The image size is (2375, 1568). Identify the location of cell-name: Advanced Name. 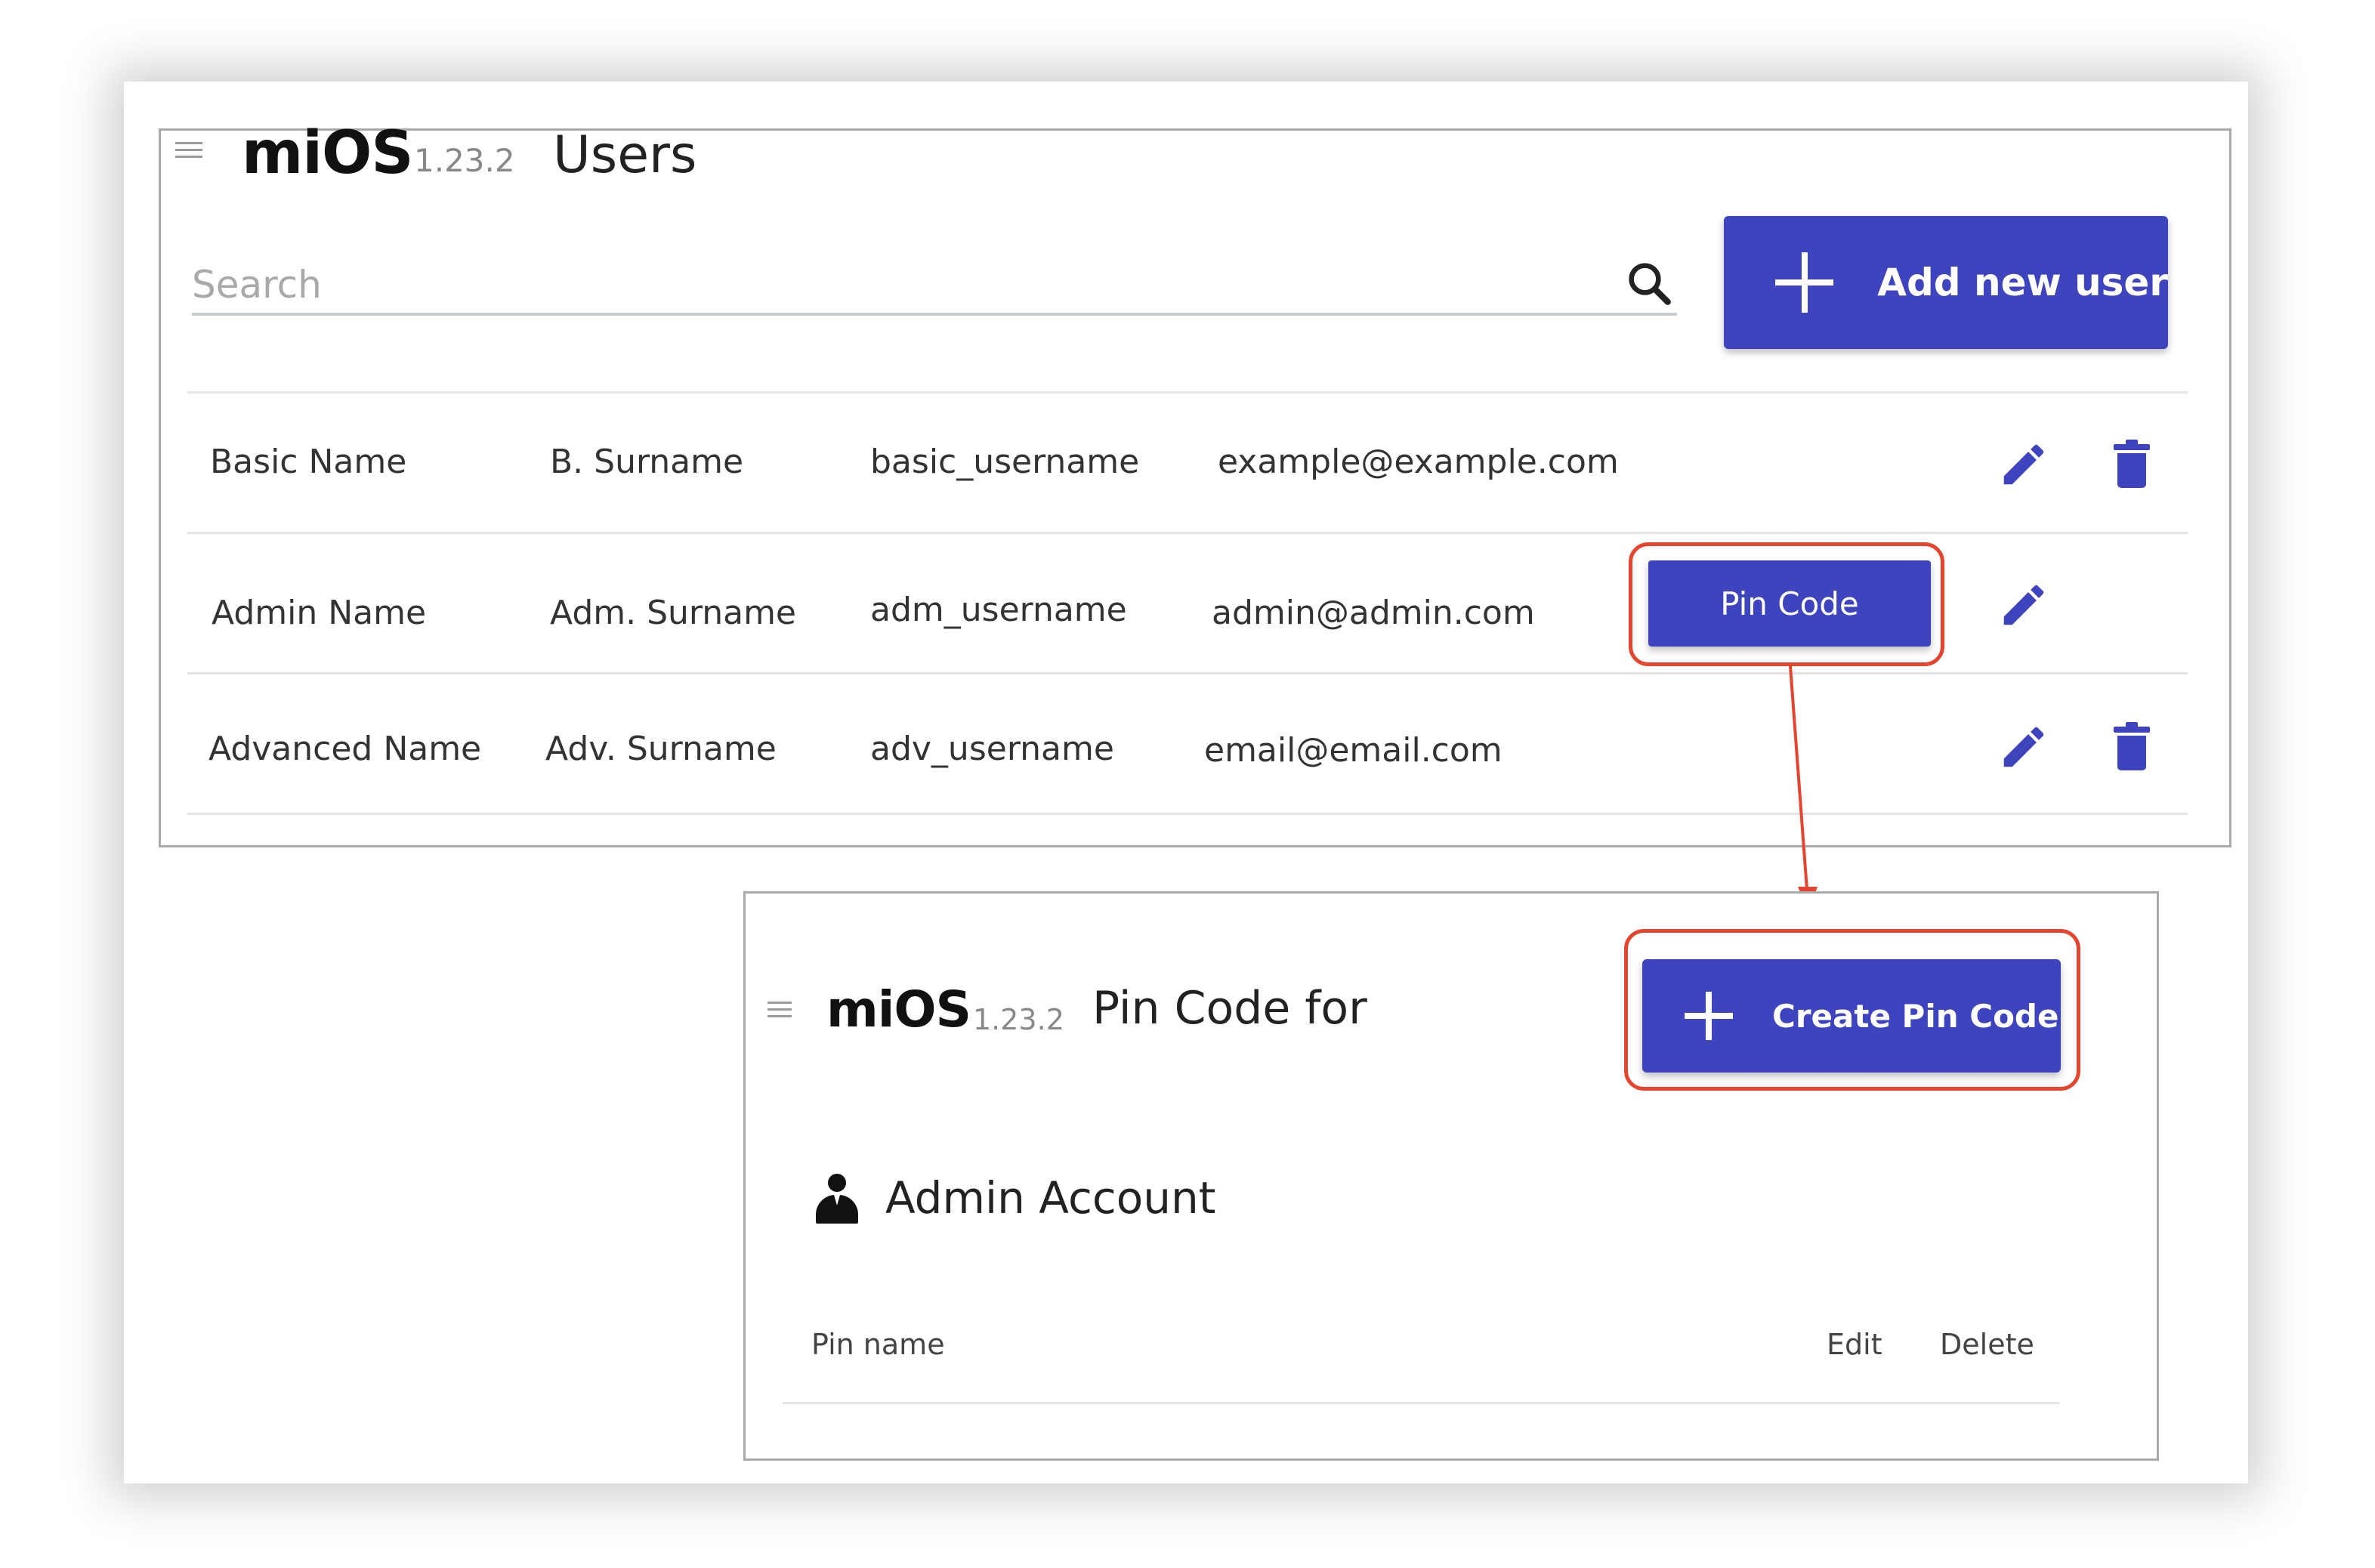
(345, 749).